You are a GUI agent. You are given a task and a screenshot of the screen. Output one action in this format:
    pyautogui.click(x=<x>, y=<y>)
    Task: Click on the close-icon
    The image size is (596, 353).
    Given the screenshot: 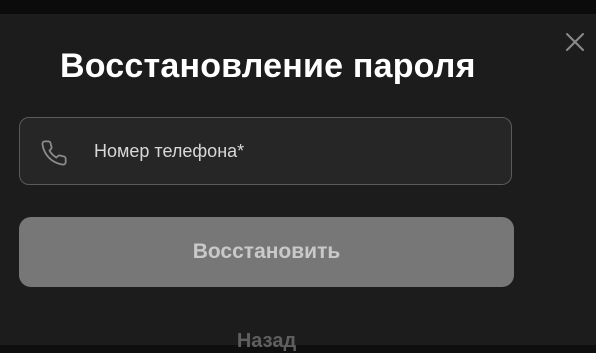 What is the action you would take?
    pyautogui.click(x=575, y=42)
    